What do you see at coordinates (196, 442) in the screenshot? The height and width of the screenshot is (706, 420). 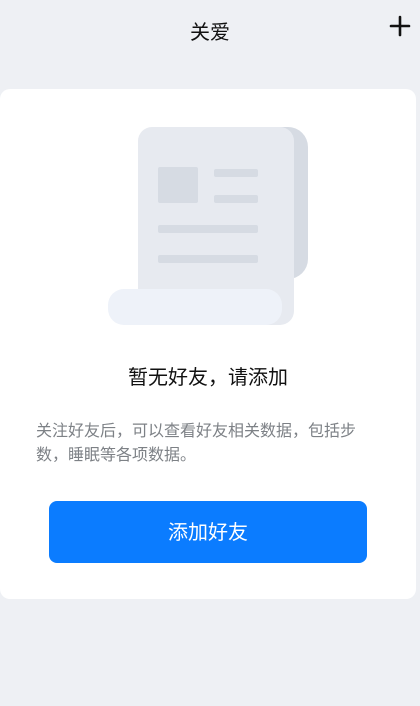 I see `empty-state-description: 关注好友后，可以查看好友相关数据，包括步数，睡眠等各项数据。` at bounding box center [196, 442].